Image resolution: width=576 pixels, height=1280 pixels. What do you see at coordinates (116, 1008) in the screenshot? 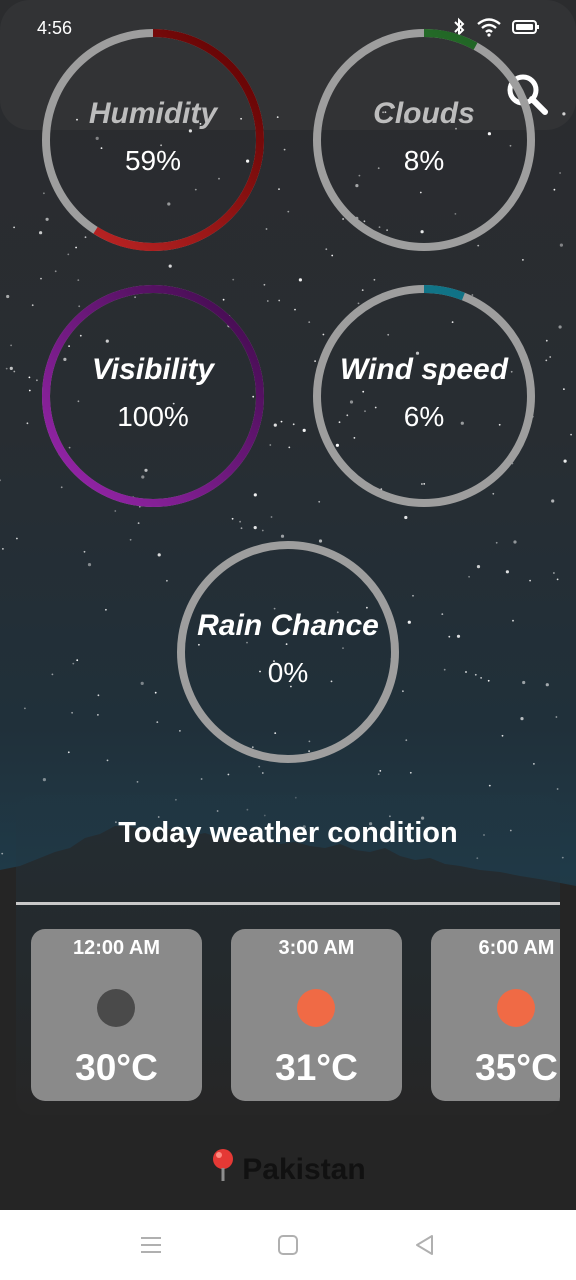
I see `moon-icon` at bounding box center [116, 1008].